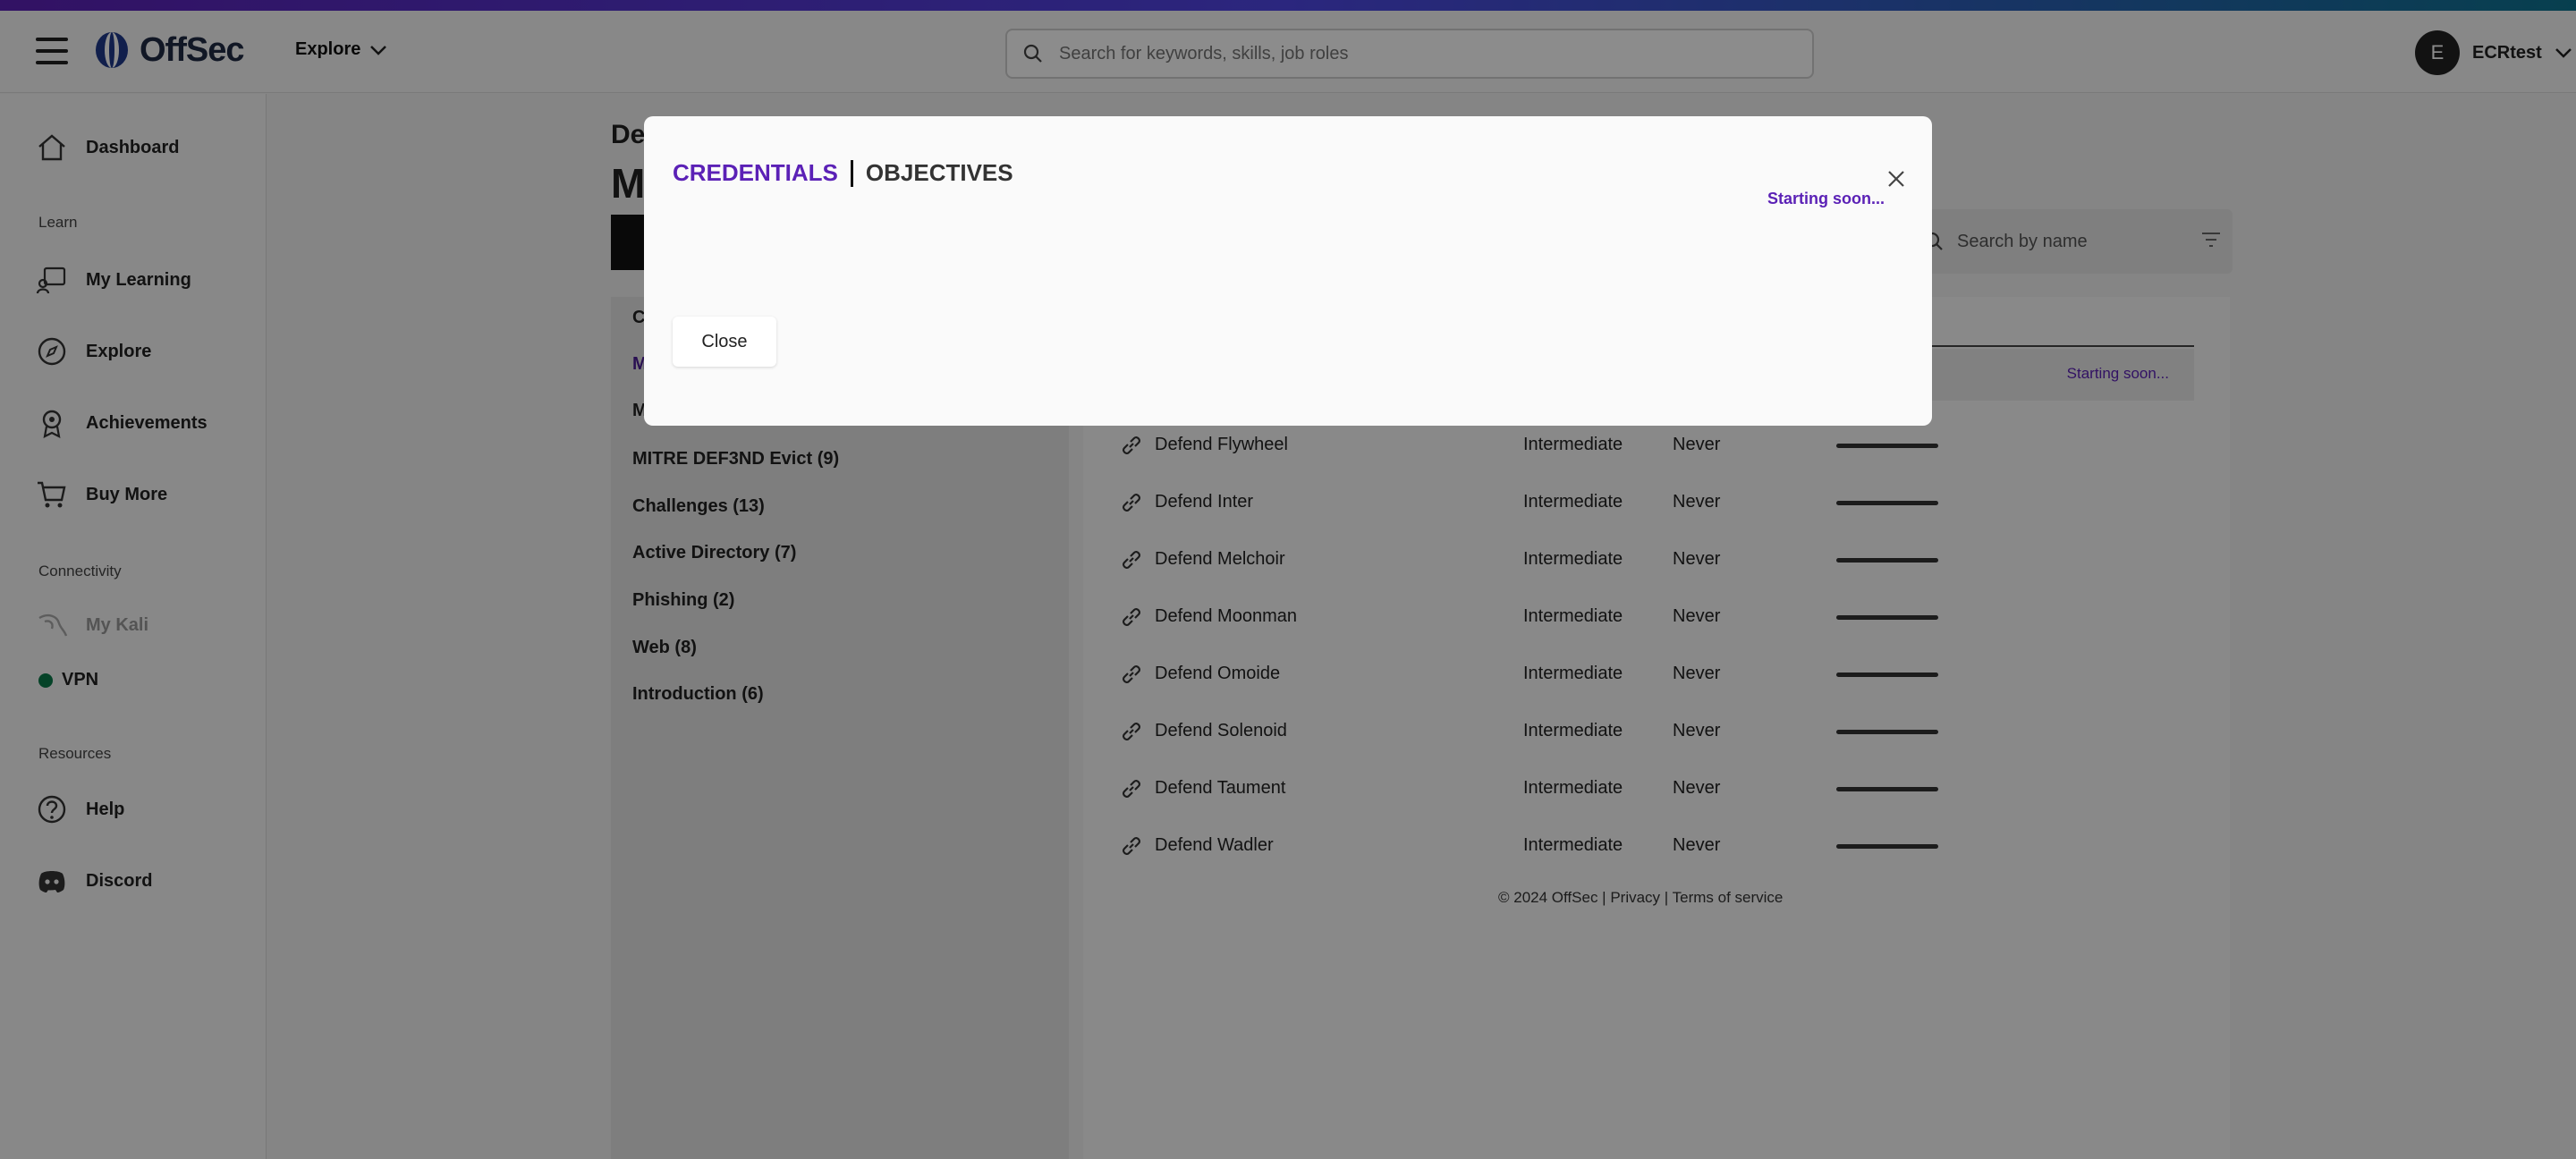 Image resolution: width=2576 pixels, height=1159 pixels. Describe the element at coordinates (851, 173) in the screenshot. I see `tab-separator` at that location.